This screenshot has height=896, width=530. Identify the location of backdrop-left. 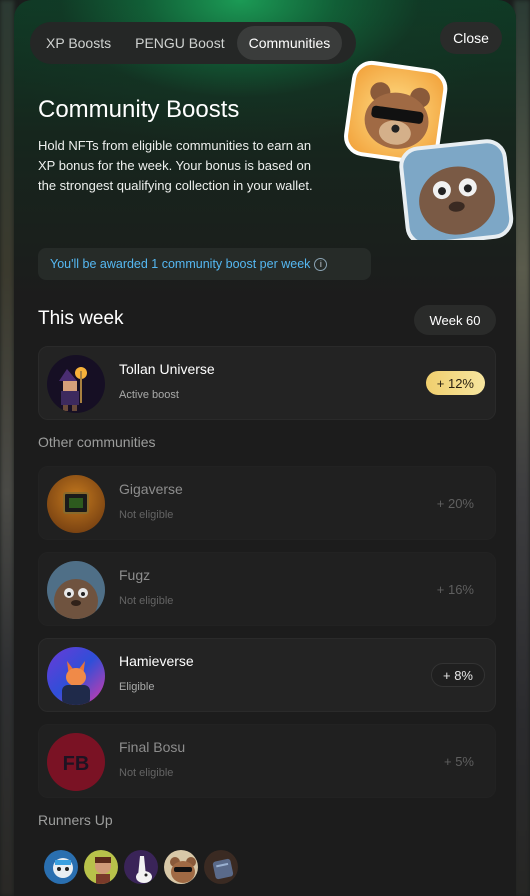
(7, 448).